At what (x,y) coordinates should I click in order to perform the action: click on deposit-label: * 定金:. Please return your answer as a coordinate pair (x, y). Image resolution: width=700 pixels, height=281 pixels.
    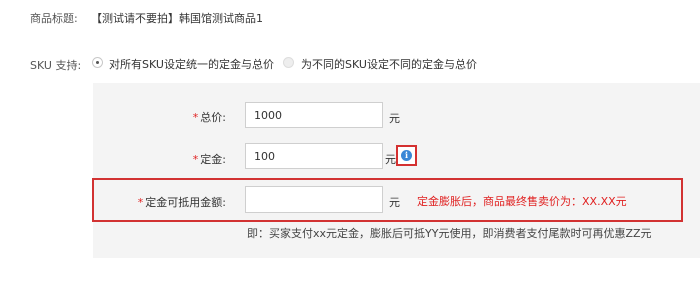
    Looking at the image, I should click on (188, 159).